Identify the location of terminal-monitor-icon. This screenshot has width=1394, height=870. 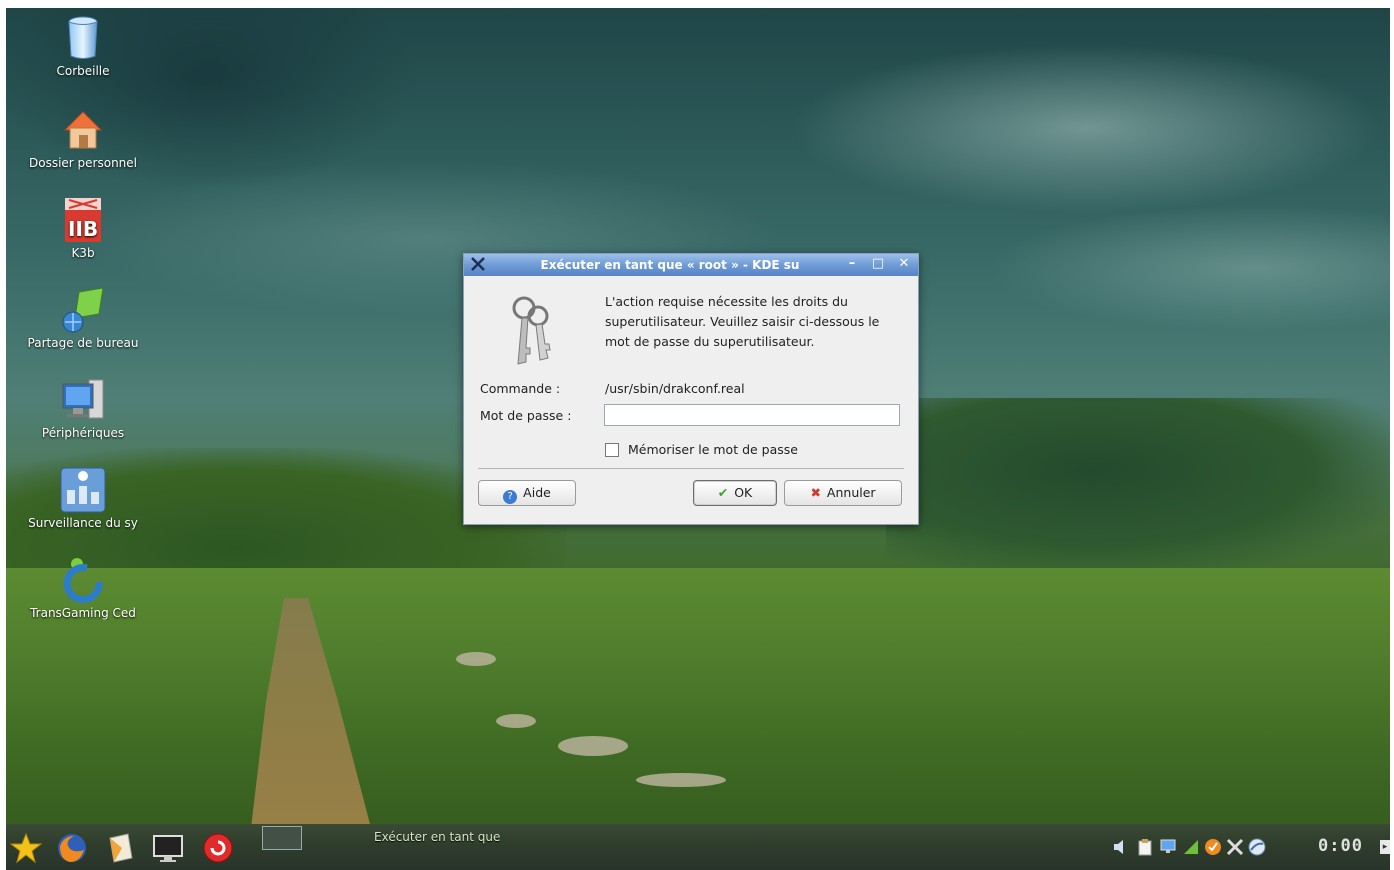
(168, 848).